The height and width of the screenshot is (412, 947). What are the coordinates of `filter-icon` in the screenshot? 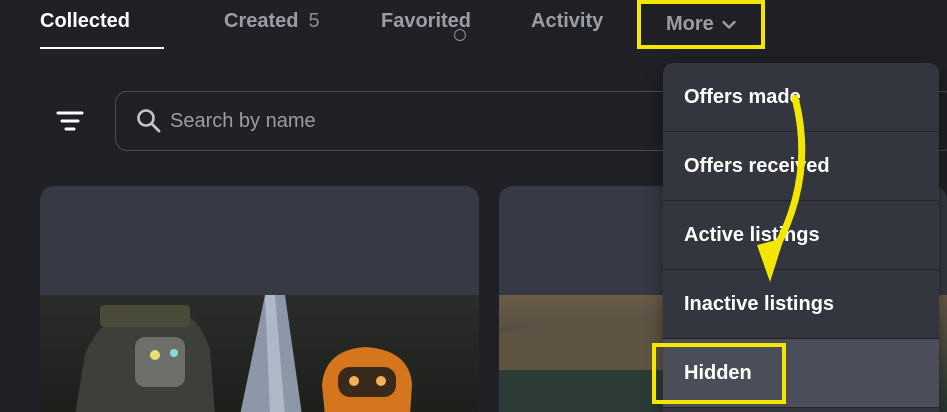 It's located at (70, 121).